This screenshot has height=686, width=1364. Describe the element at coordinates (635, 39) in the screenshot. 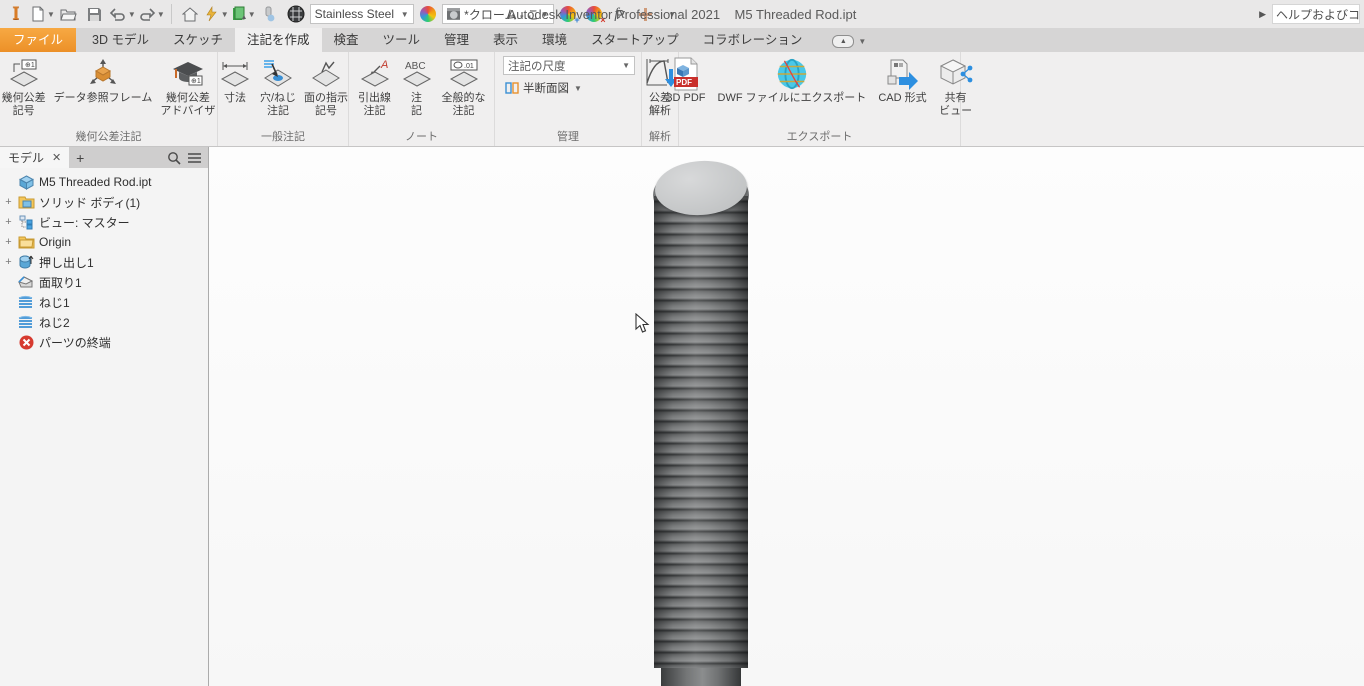

I see `tab-getting-started: スタートアップ` at that location.